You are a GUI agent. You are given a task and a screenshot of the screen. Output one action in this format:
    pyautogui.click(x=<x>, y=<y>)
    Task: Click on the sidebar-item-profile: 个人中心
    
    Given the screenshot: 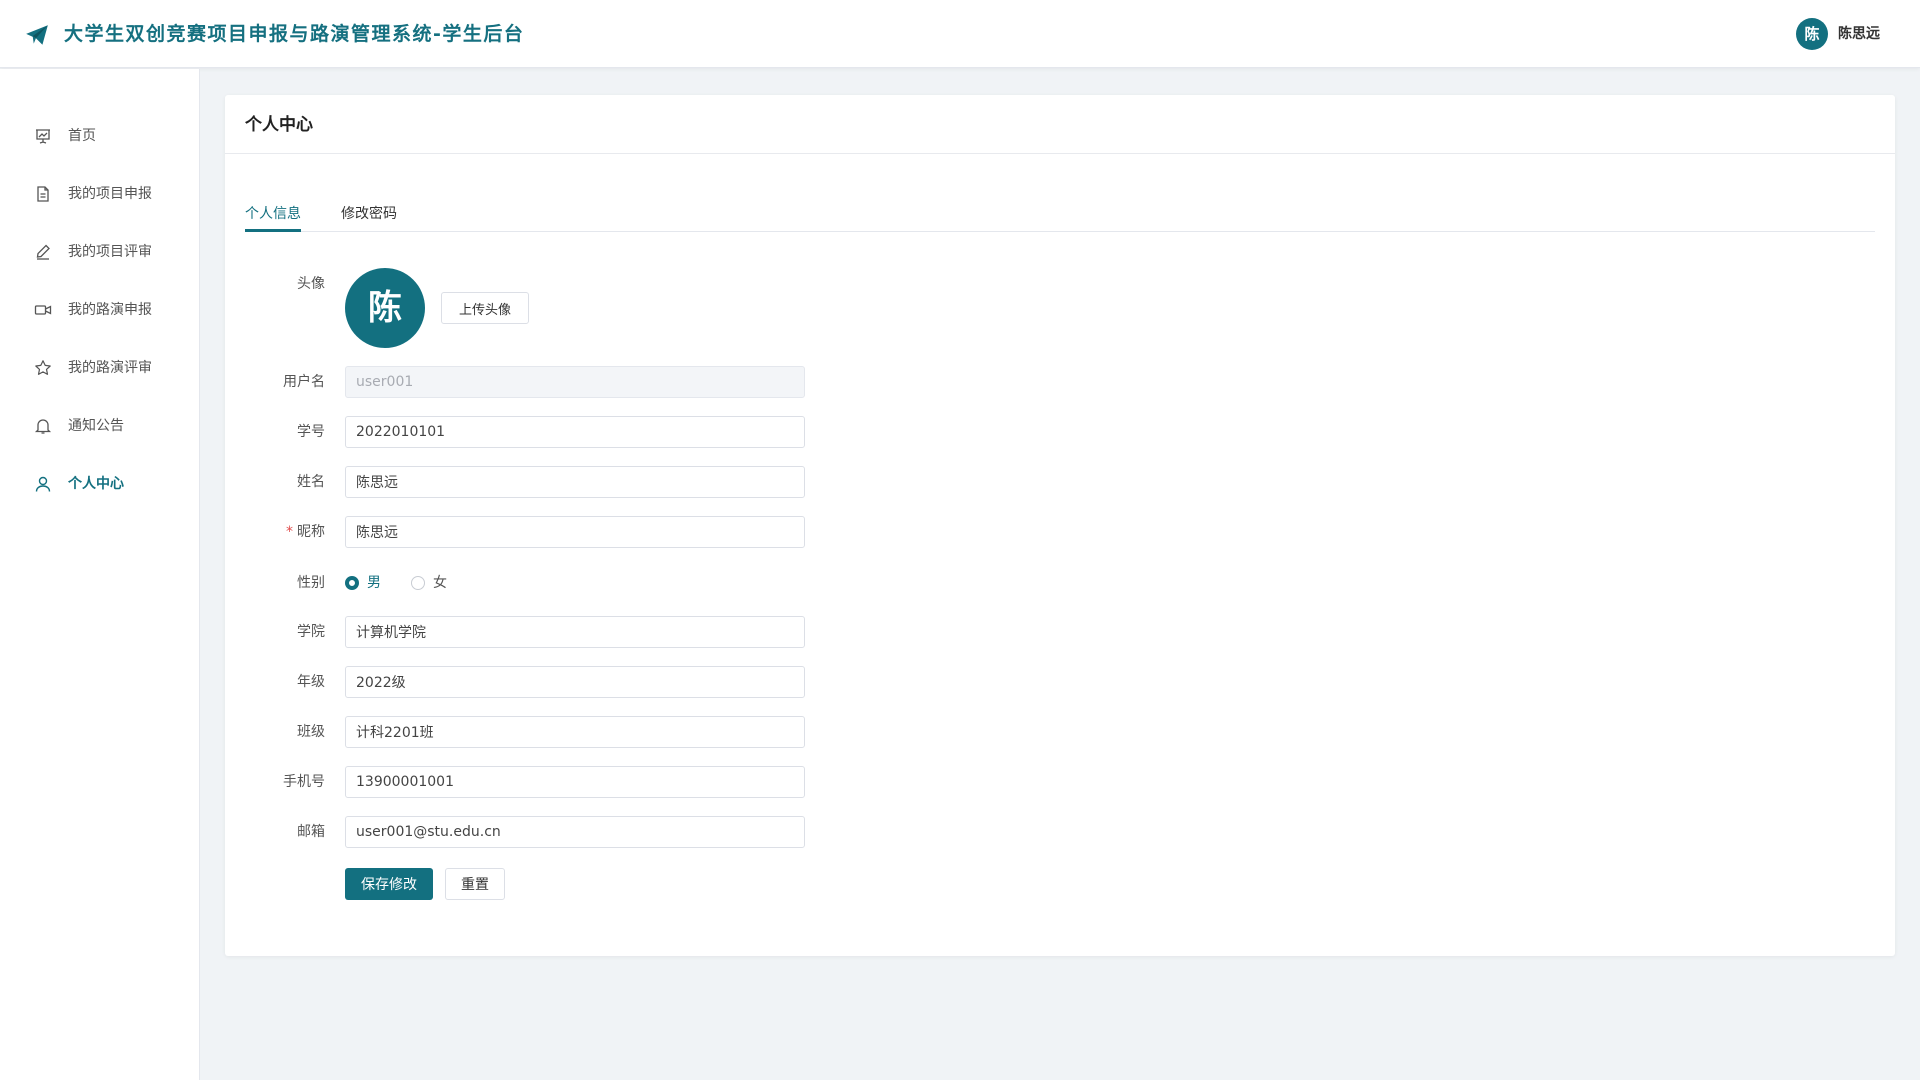 What is the action you would take?
    pyautogui.click(x=99, y=484)
    